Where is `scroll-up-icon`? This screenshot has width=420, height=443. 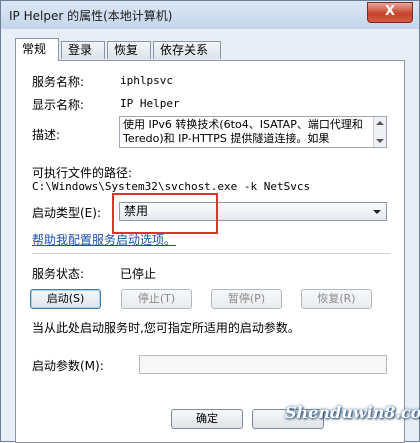
scroll-up-icon is located at coordinates (380, 123).